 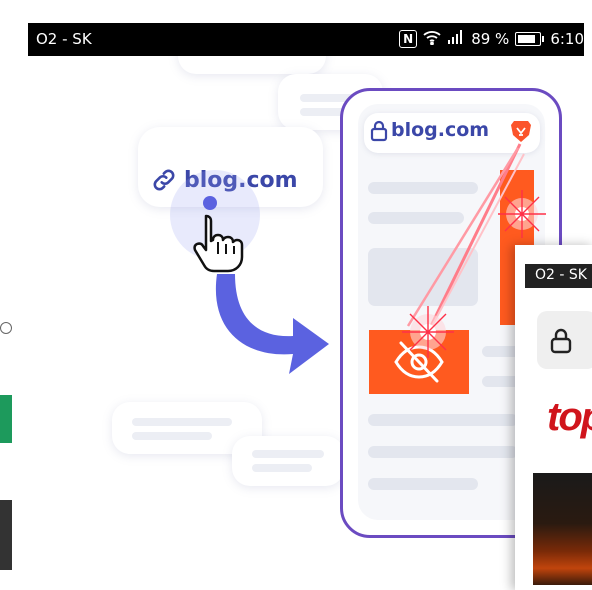 I want to click on left-edge-green-strip, so click(x=6, y=419).